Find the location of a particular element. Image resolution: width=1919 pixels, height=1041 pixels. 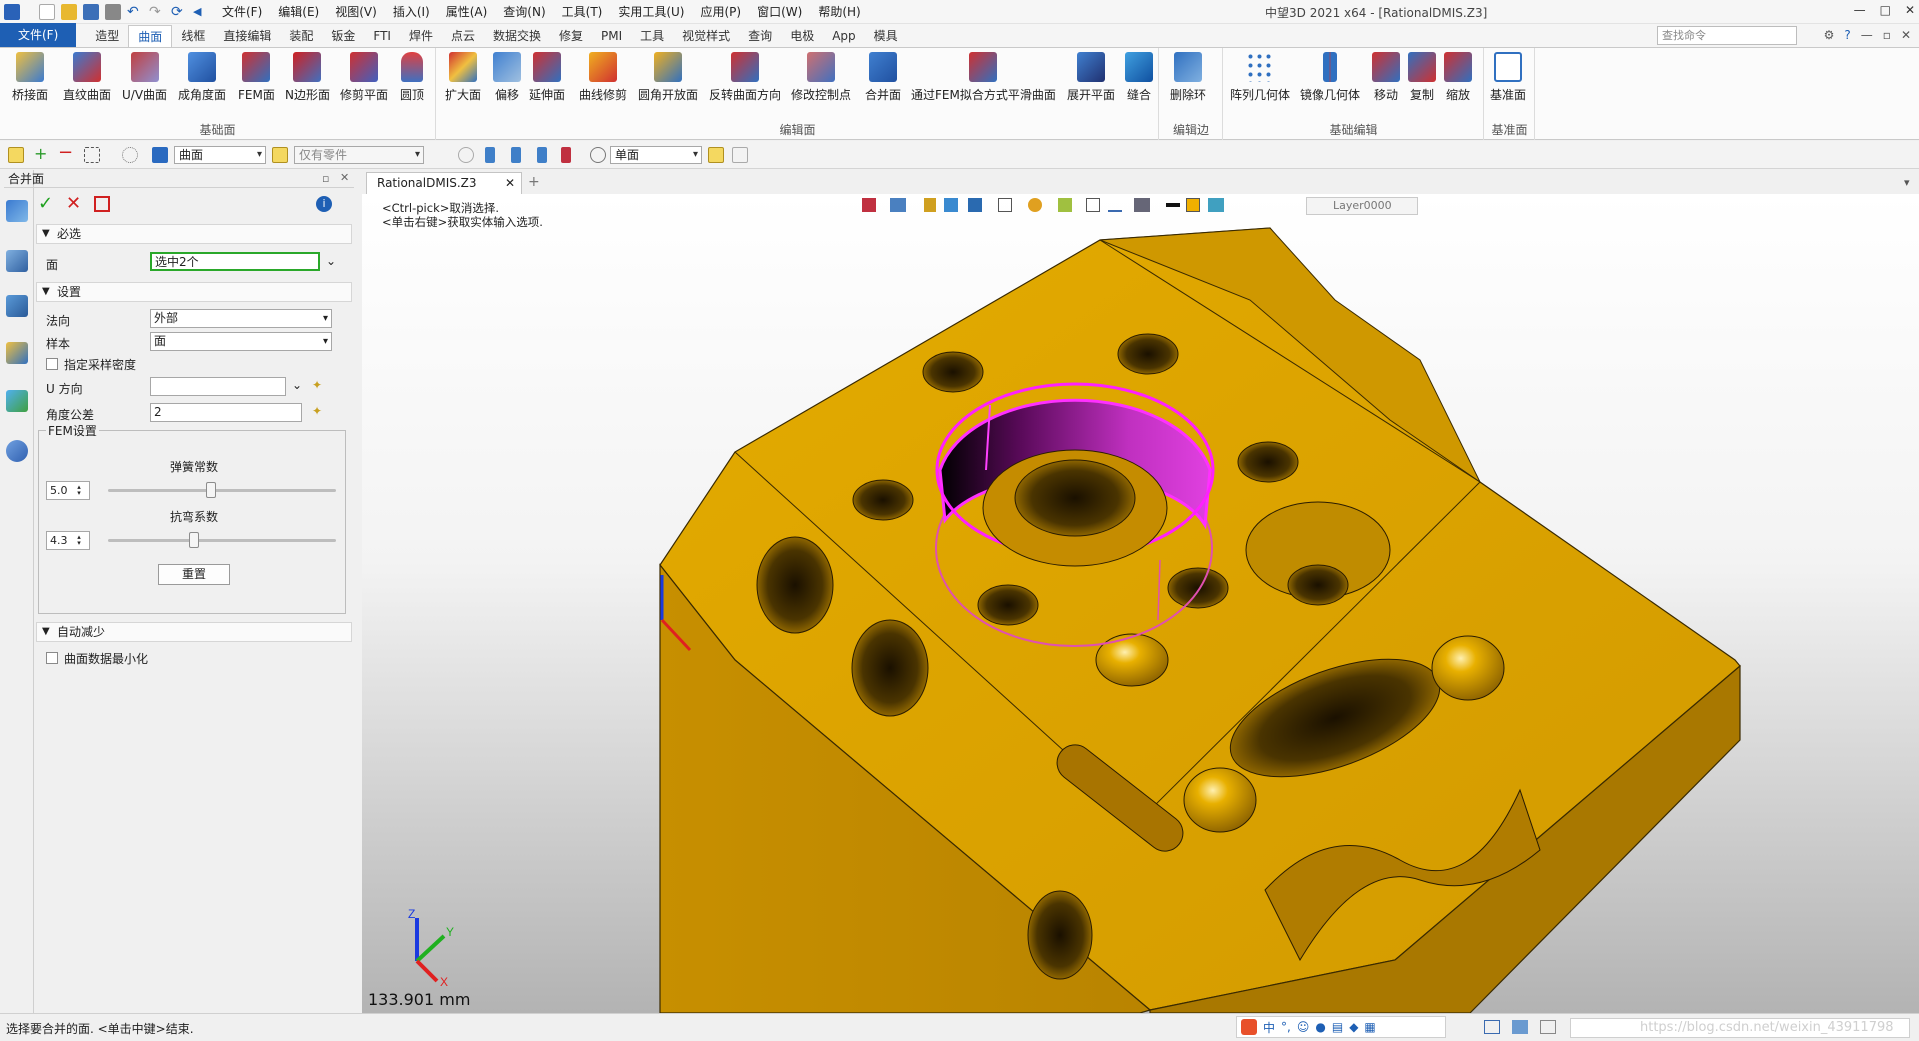

settings-icon: ⚙ is located at coordinates (1829, 35).